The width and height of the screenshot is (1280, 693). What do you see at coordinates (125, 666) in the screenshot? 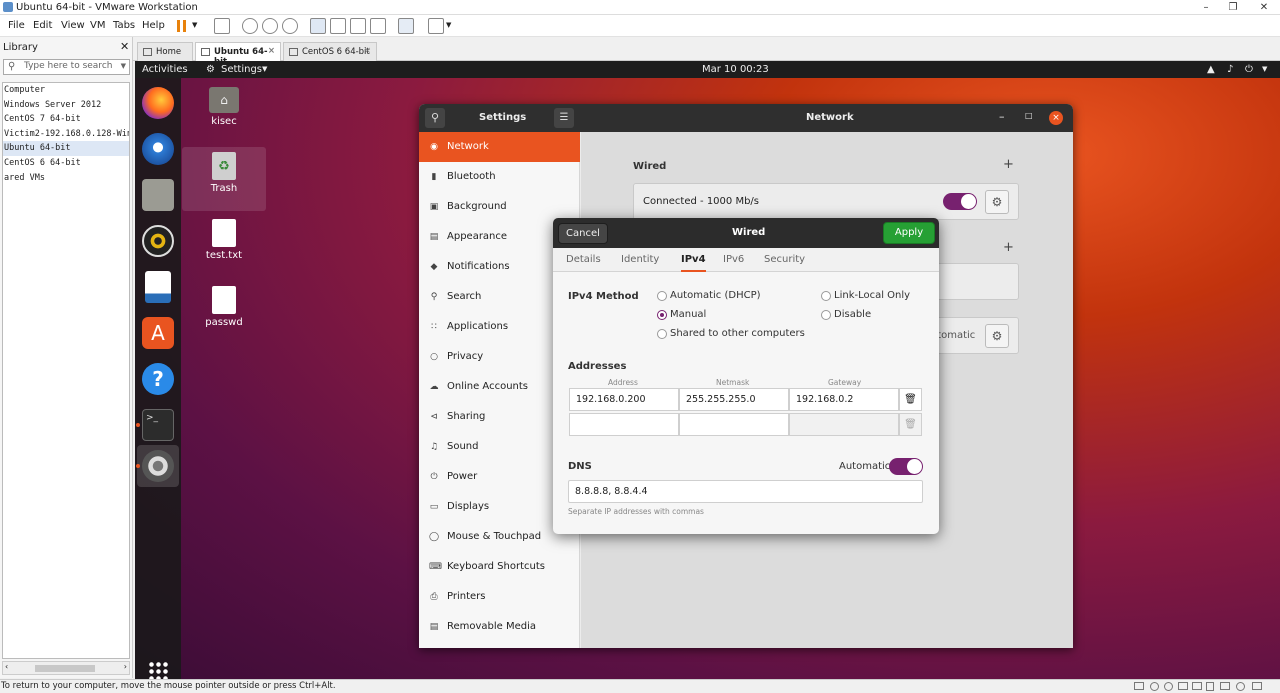
I see `scroll-right-icon: ›` at bounding box center [125, 666].